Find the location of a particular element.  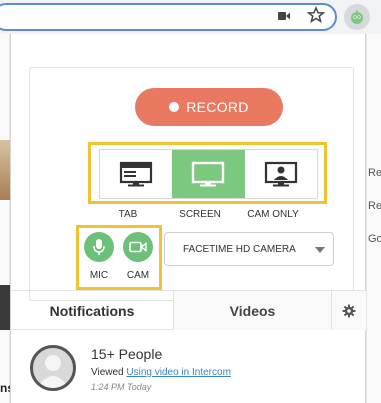

record-label: RECORD is located at coordinates (217, 107).